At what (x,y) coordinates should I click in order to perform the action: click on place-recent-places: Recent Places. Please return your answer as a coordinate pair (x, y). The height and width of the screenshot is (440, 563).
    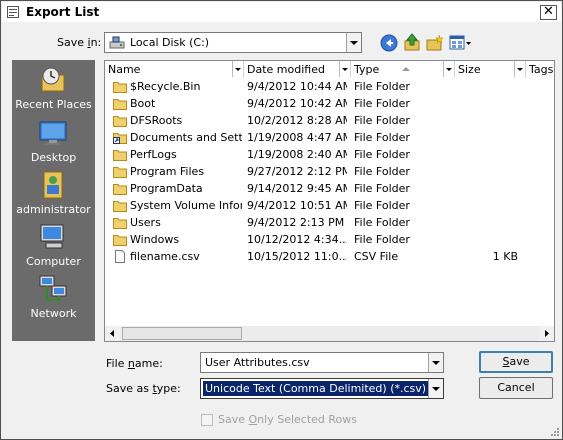
    Looking at the image, I should click on (53, 90).